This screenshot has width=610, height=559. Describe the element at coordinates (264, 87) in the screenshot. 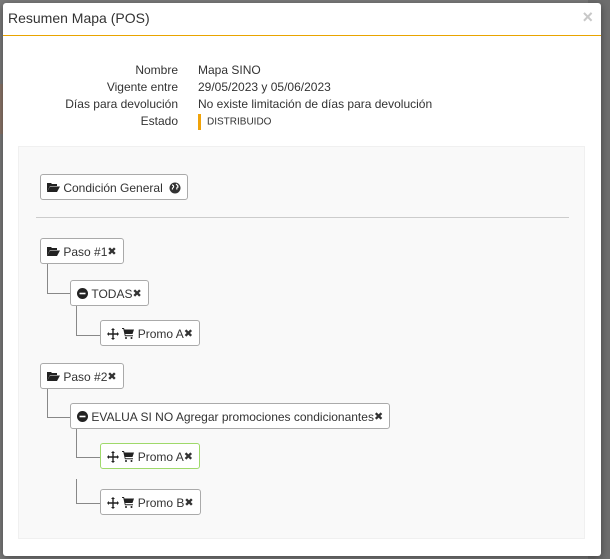

I see `info-value: 29/05/2023 y 05/06/2023` at that location.